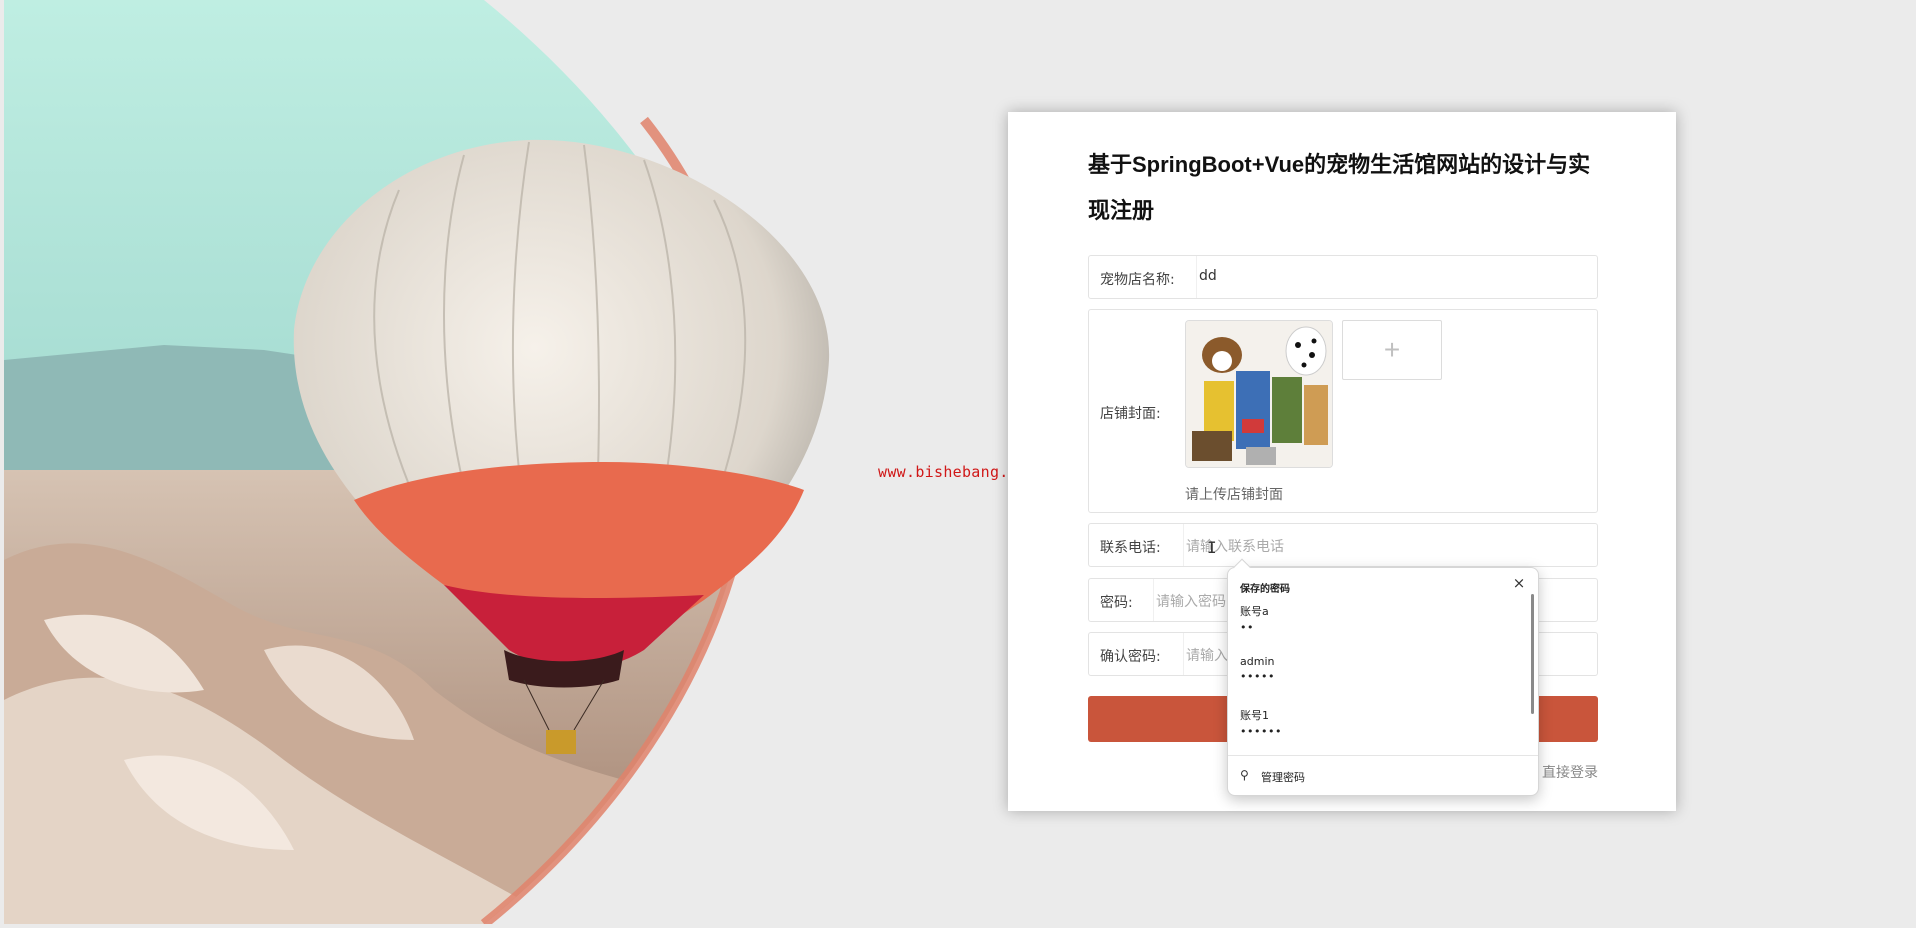 This screenshot has width=1916, height=928. Describe the element at coordinates (1257, 669) in the screenshot. I see `saved-password-item: admin •••••` at that location.